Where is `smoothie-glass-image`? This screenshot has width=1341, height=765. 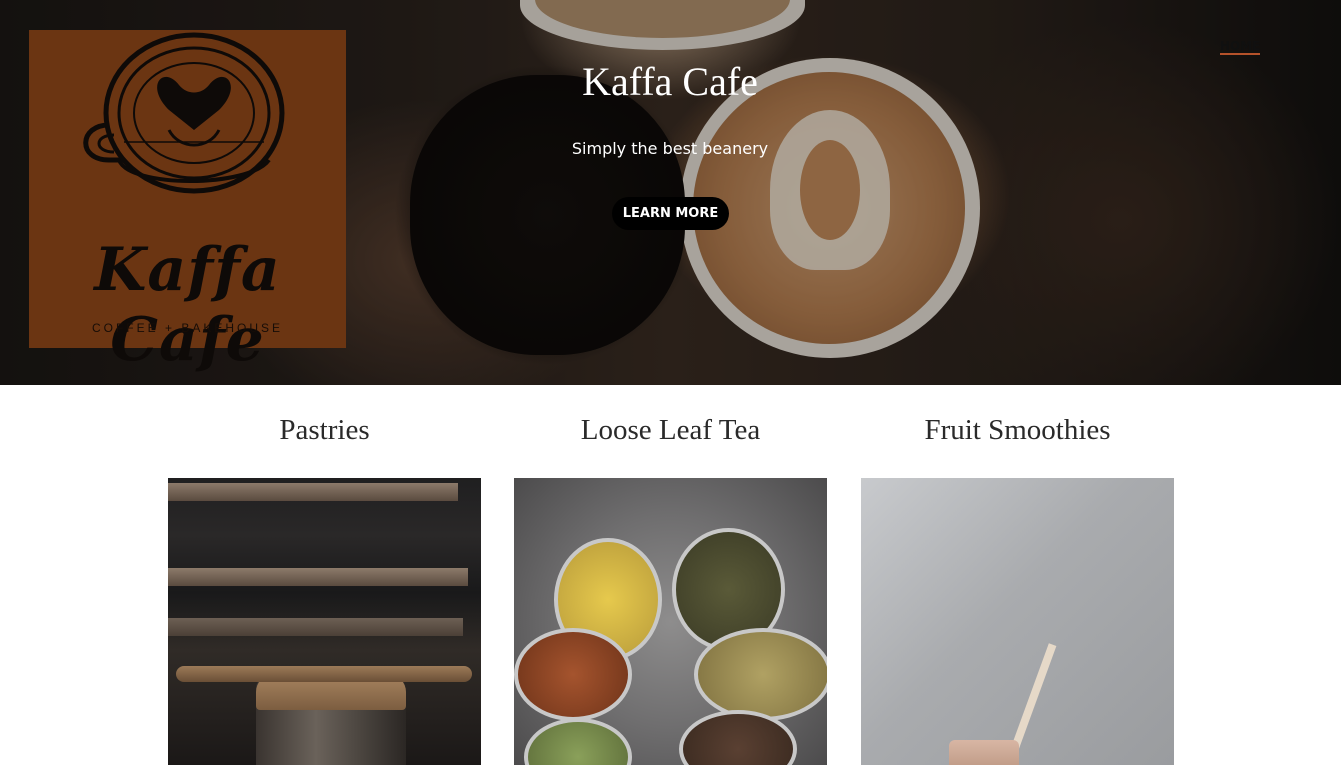
smoothie-glass-image is located at coordinates (984, 752).